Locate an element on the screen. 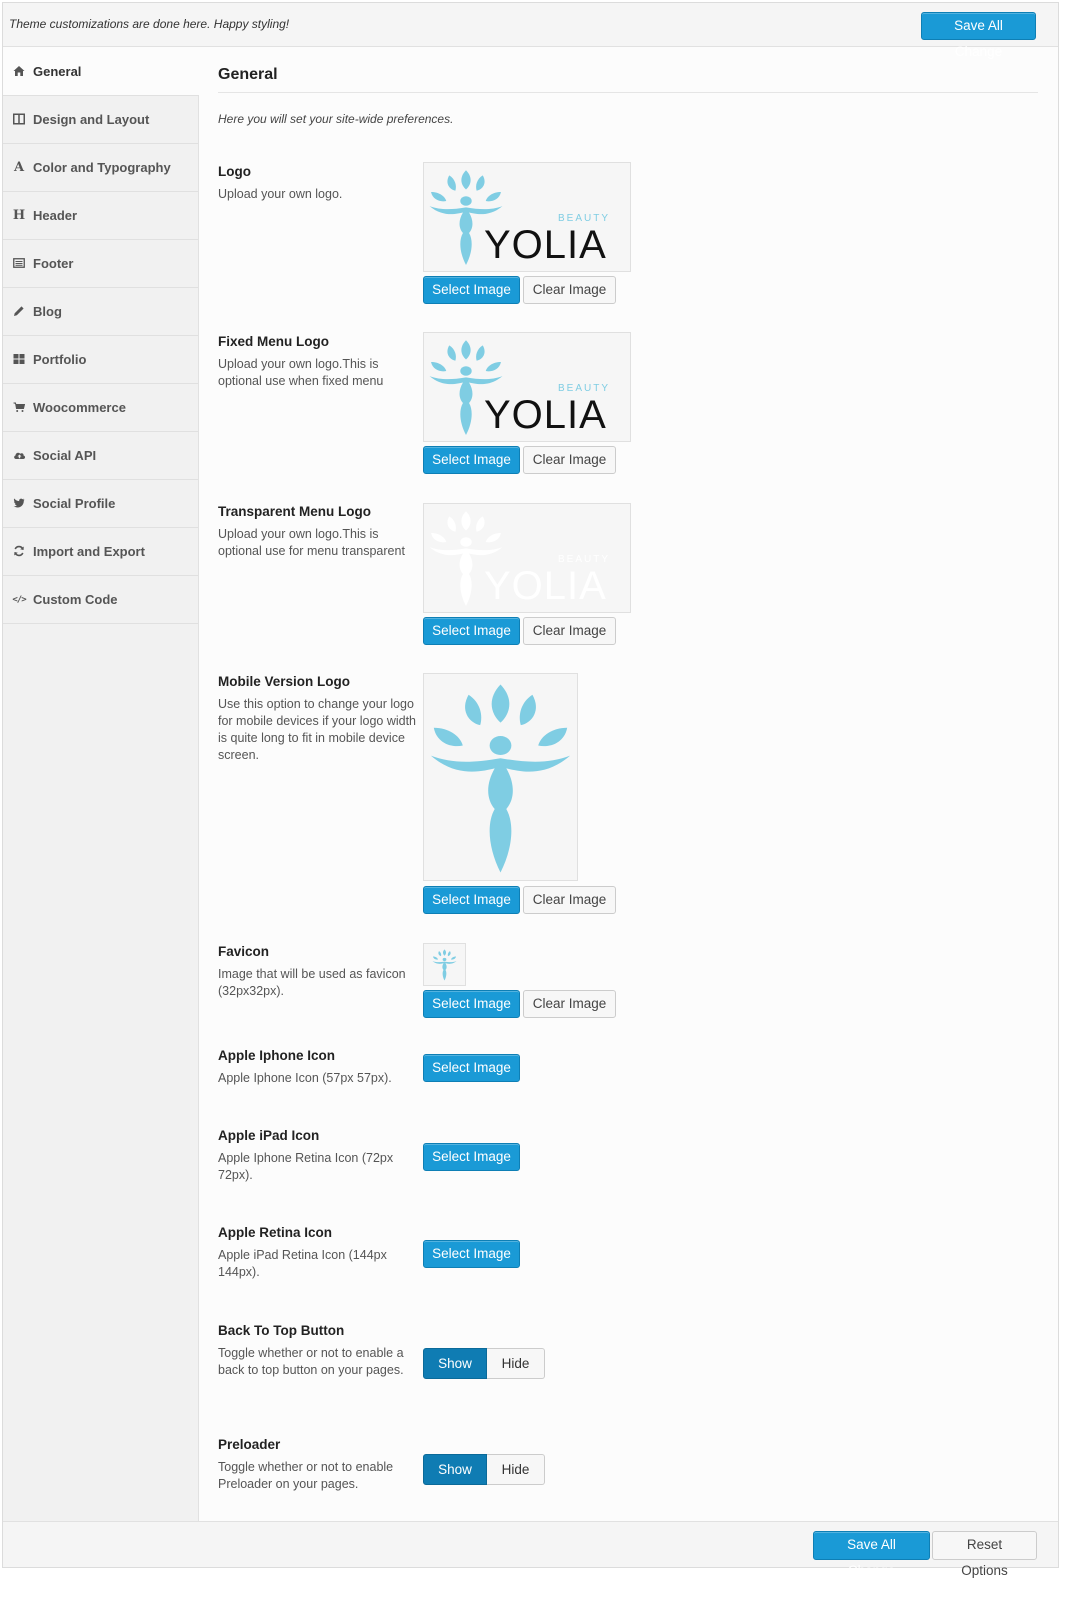  option-title: Apple iPad Icon is located at coordinates (269, 1135).